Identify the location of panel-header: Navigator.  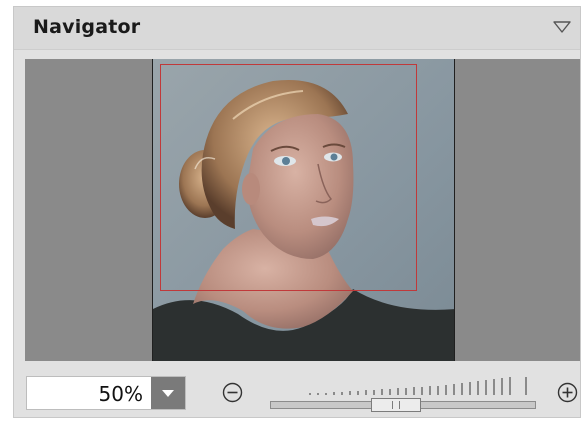
(297, 28).